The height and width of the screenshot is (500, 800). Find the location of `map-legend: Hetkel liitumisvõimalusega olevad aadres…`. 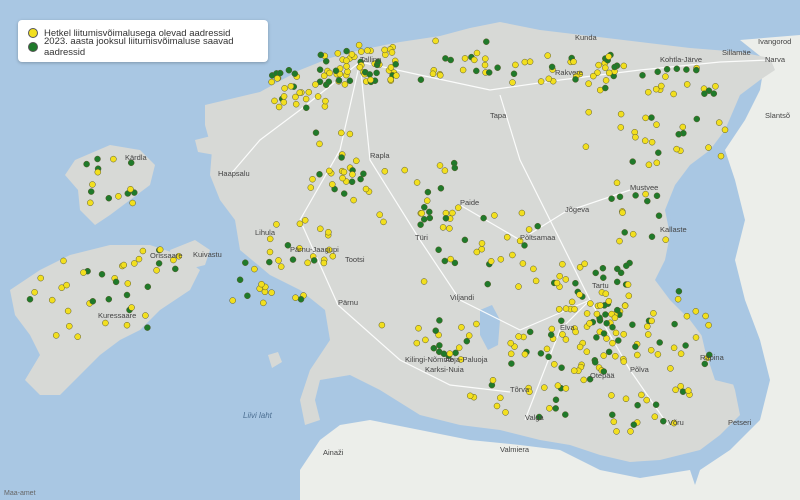

map-legend: Hetkel liitumisvõimalusega olevad aadres… is located at coordinates (143, 41).